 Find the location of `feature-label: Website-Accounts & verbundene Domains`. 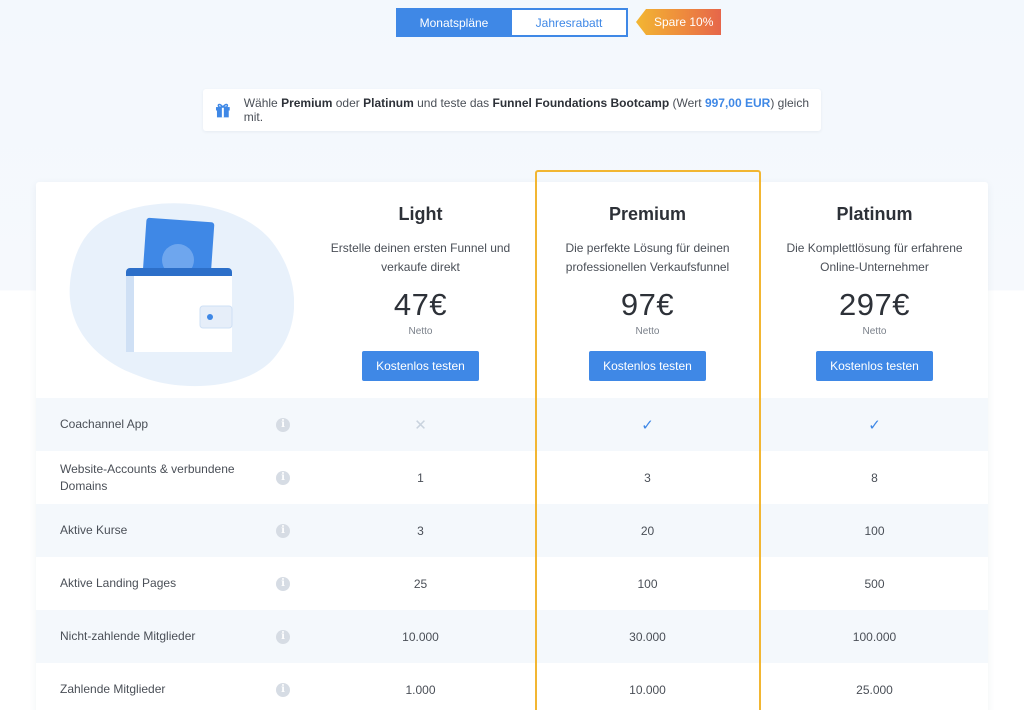

feature-label: Website-Accounts & verbundene Domains is located at coordinates (147, 477).